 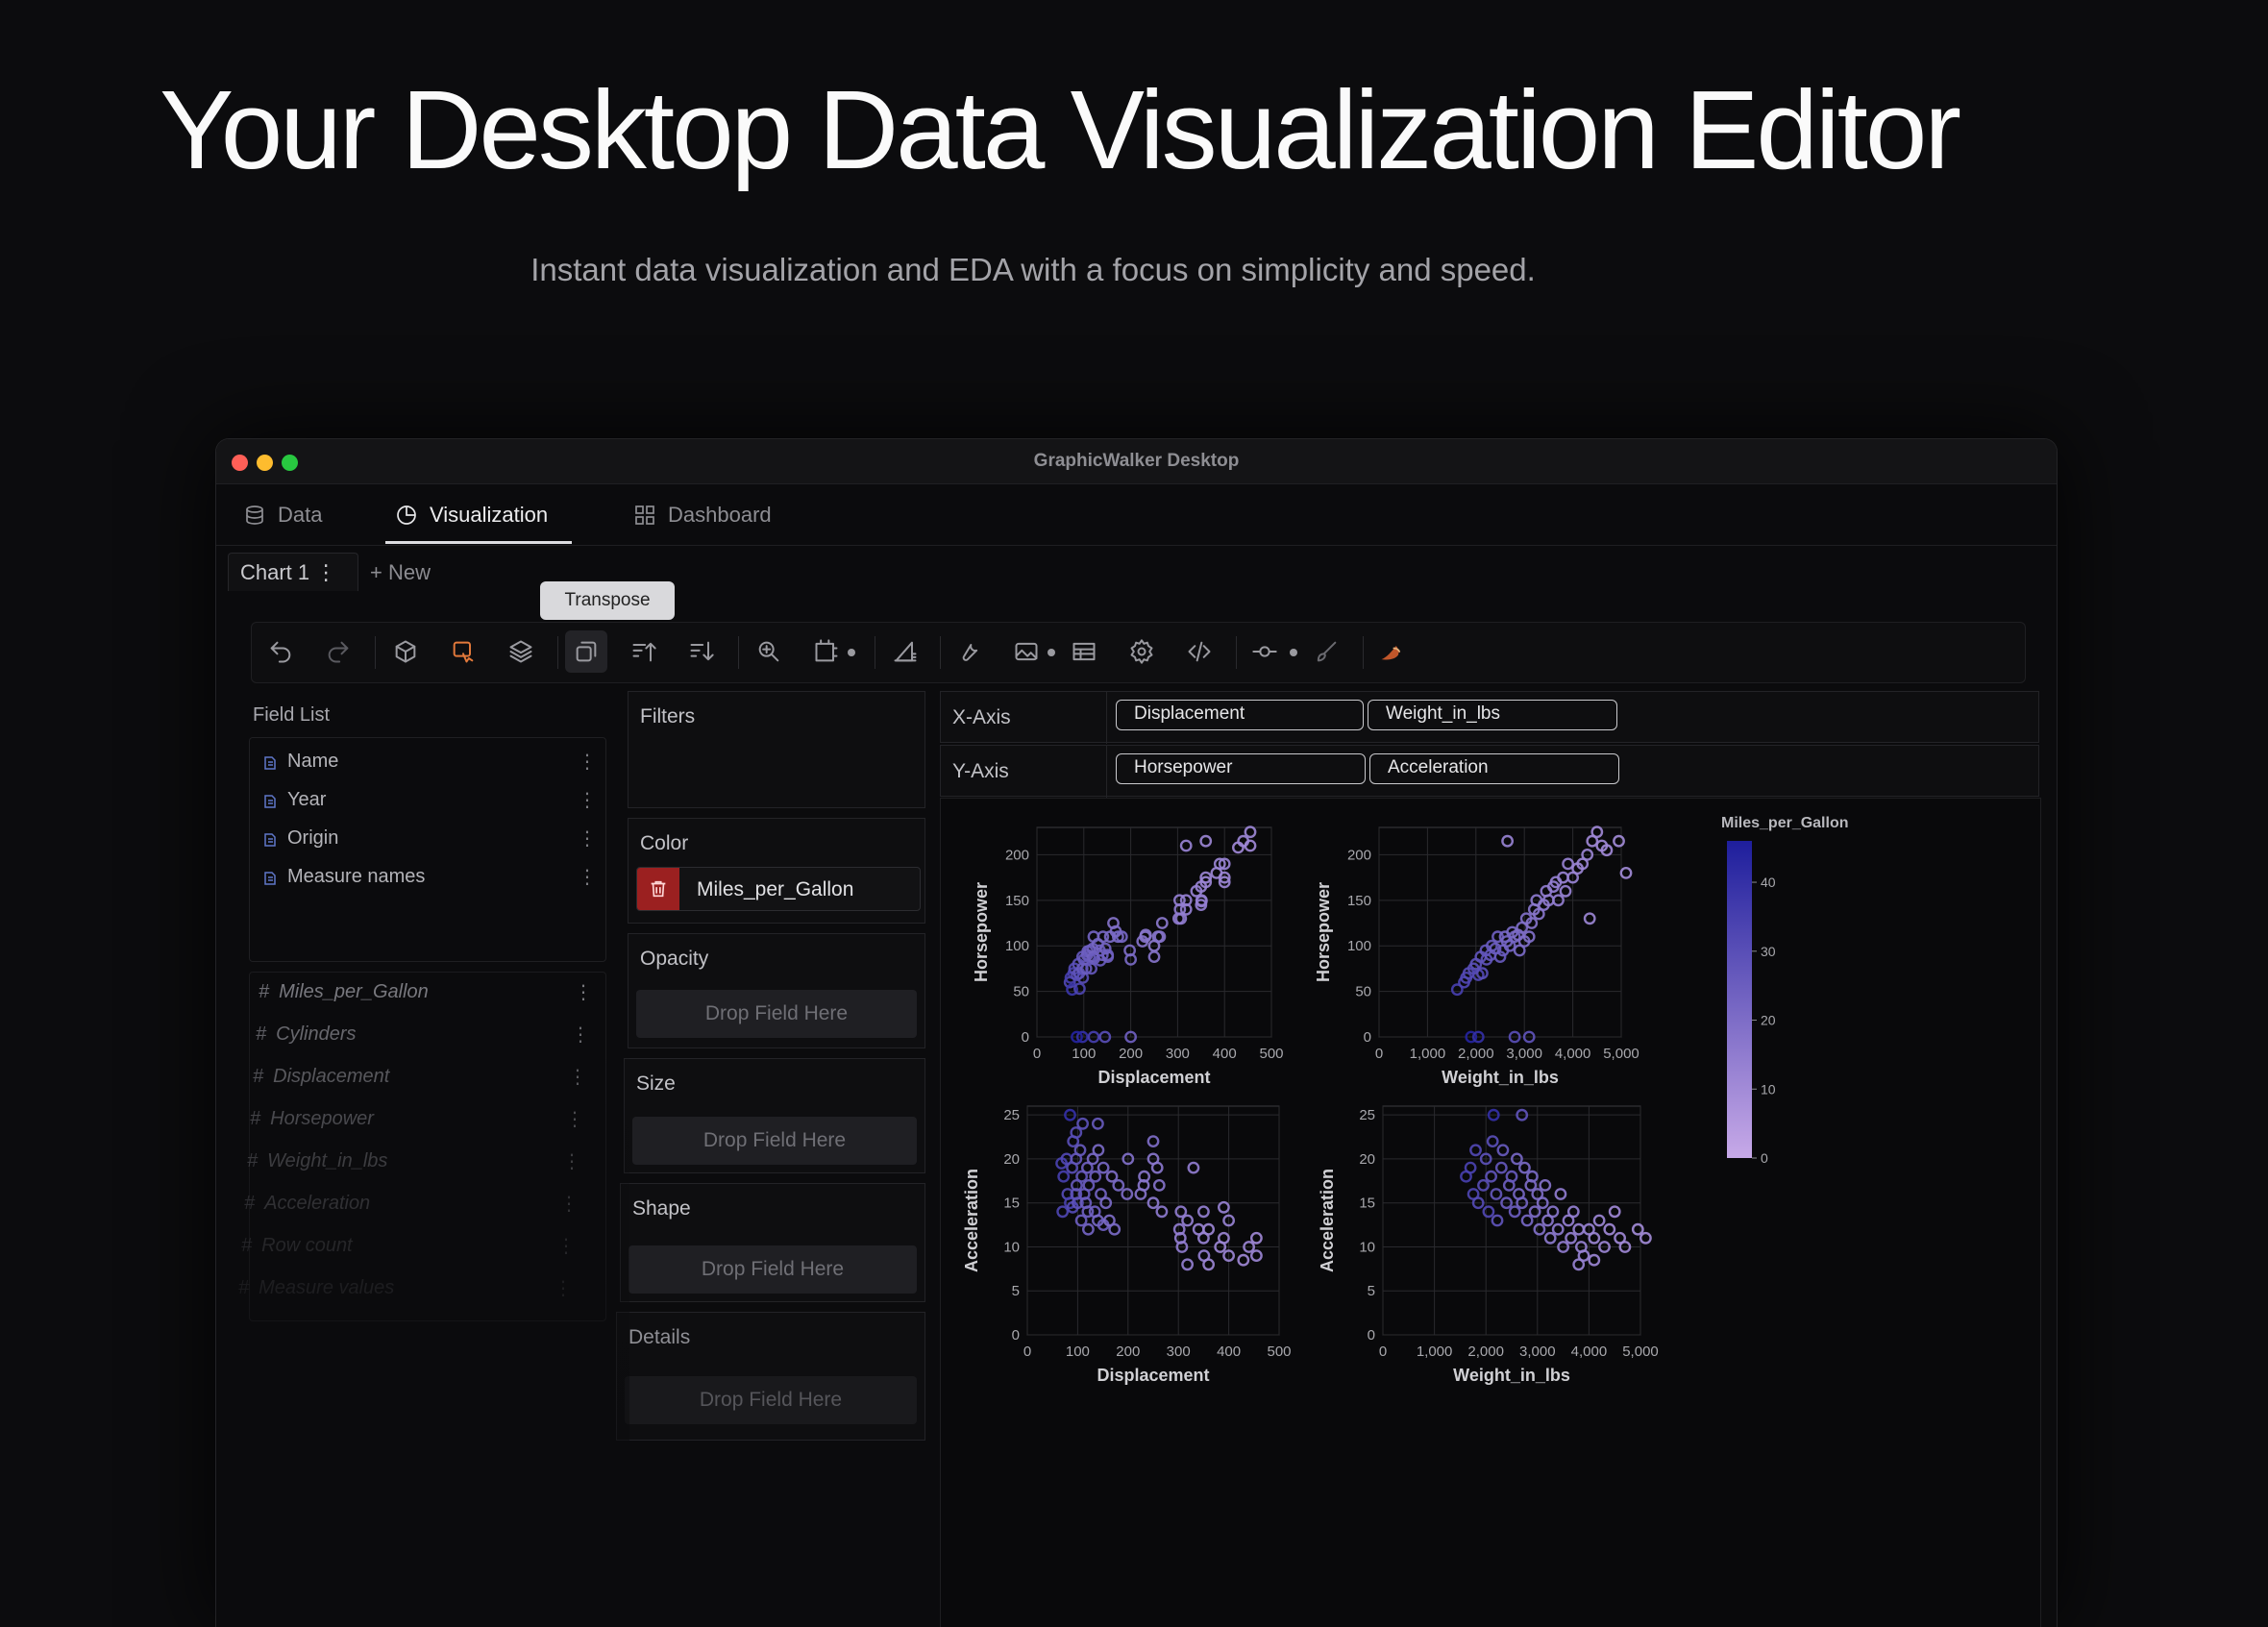 I want to click on paint-button, so click(x=1326, y=651).